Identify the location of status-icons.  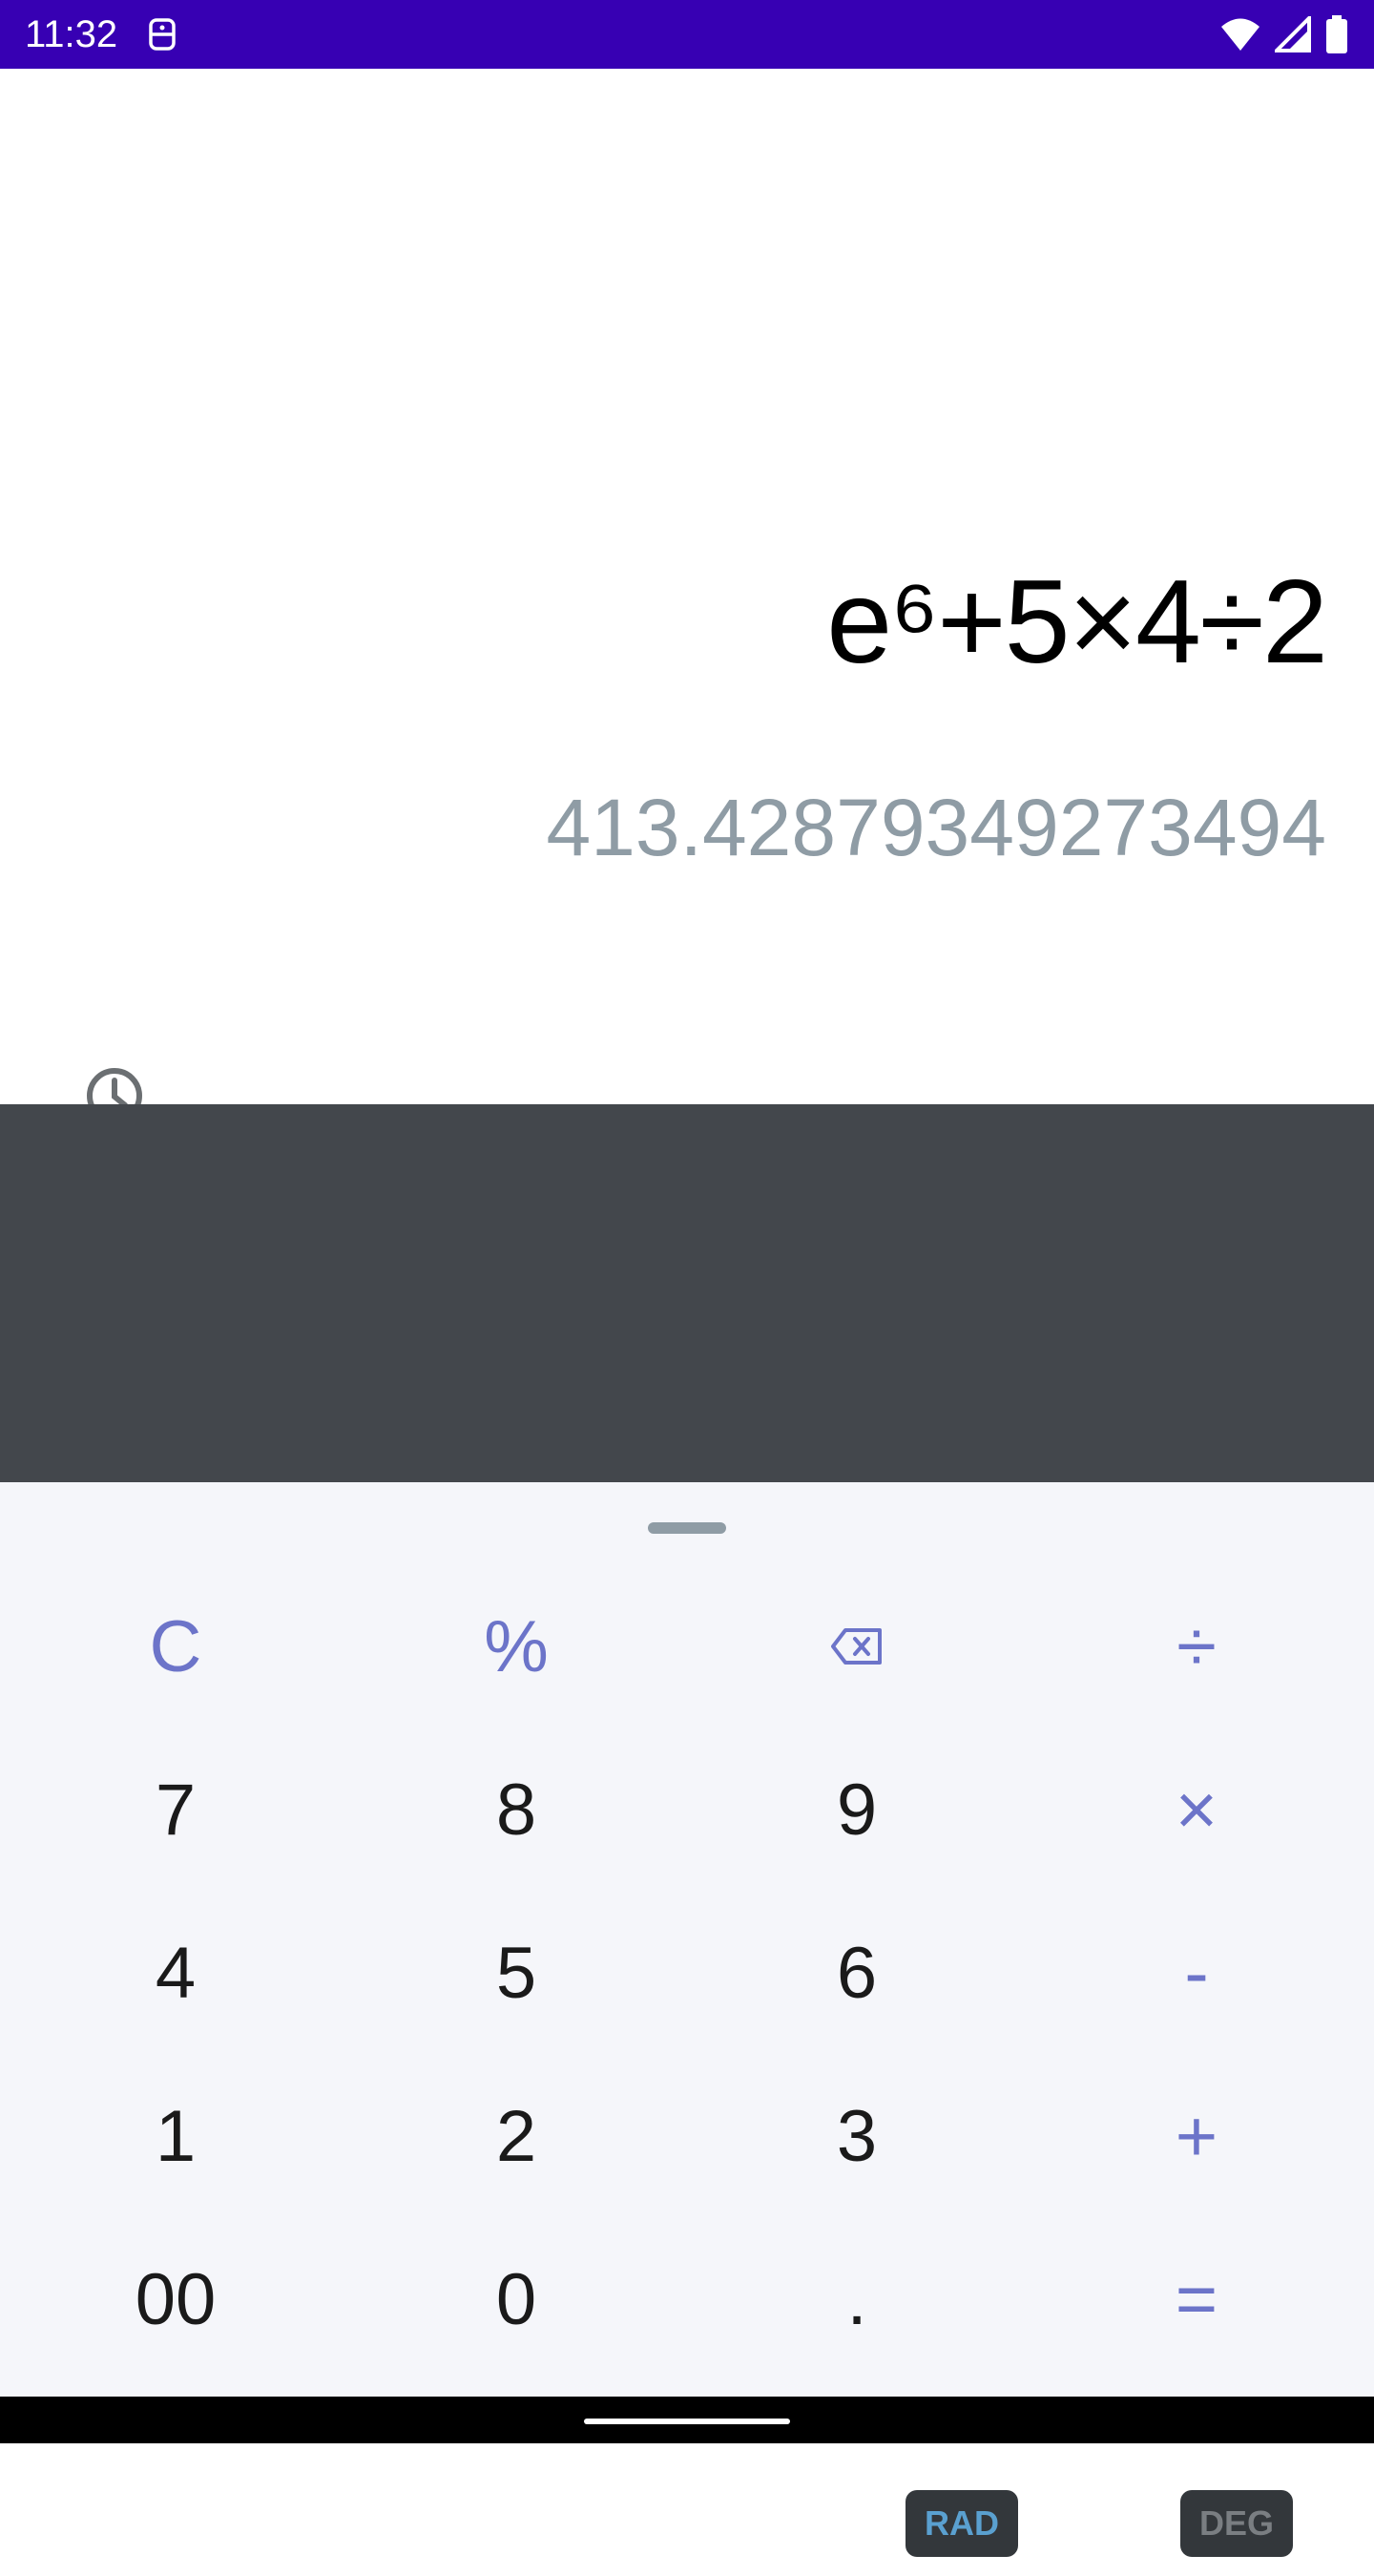
(1284, 34).